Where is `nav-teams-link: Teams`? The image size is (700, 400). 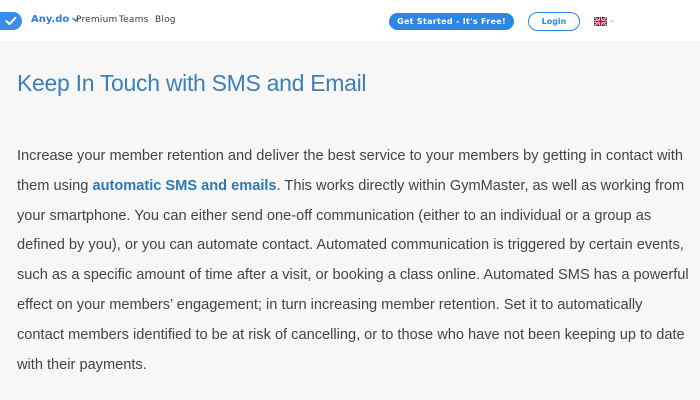
nav-teams-link: Teams is located at coordinates (133, 20).